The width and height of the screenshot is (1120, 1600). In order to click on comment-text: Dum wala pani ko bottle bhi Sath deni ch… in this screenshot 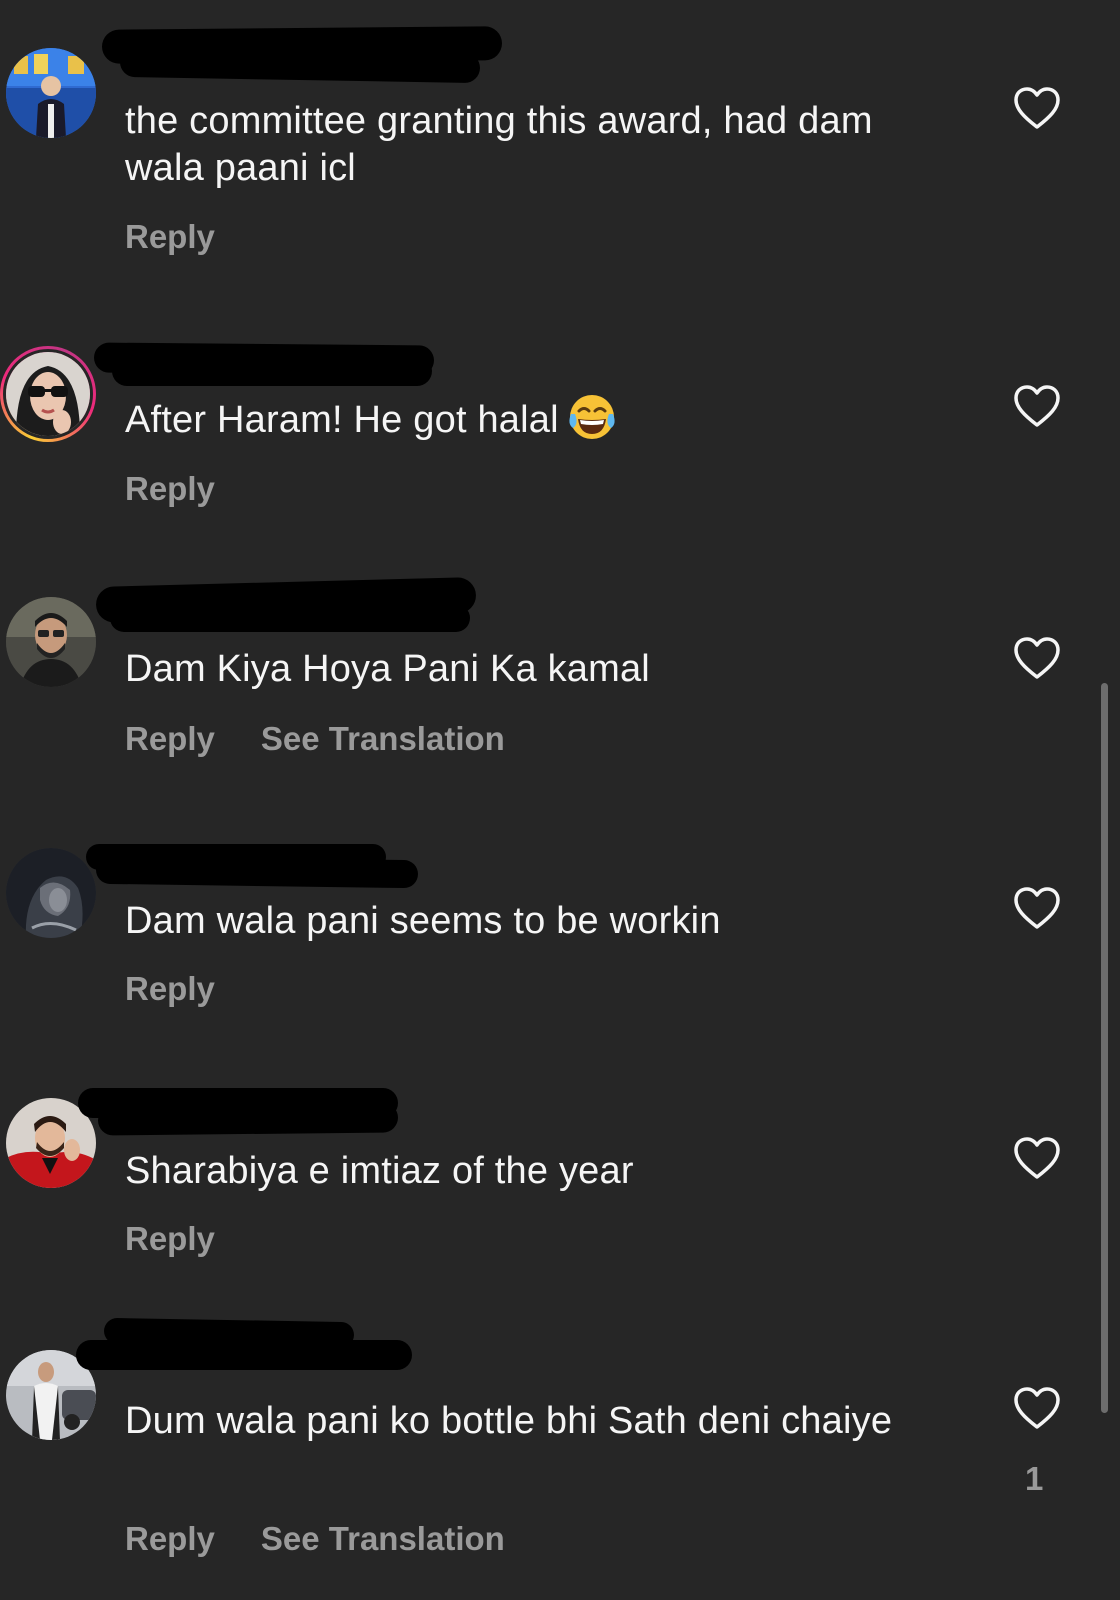, I will do `click(509, 1421)`.